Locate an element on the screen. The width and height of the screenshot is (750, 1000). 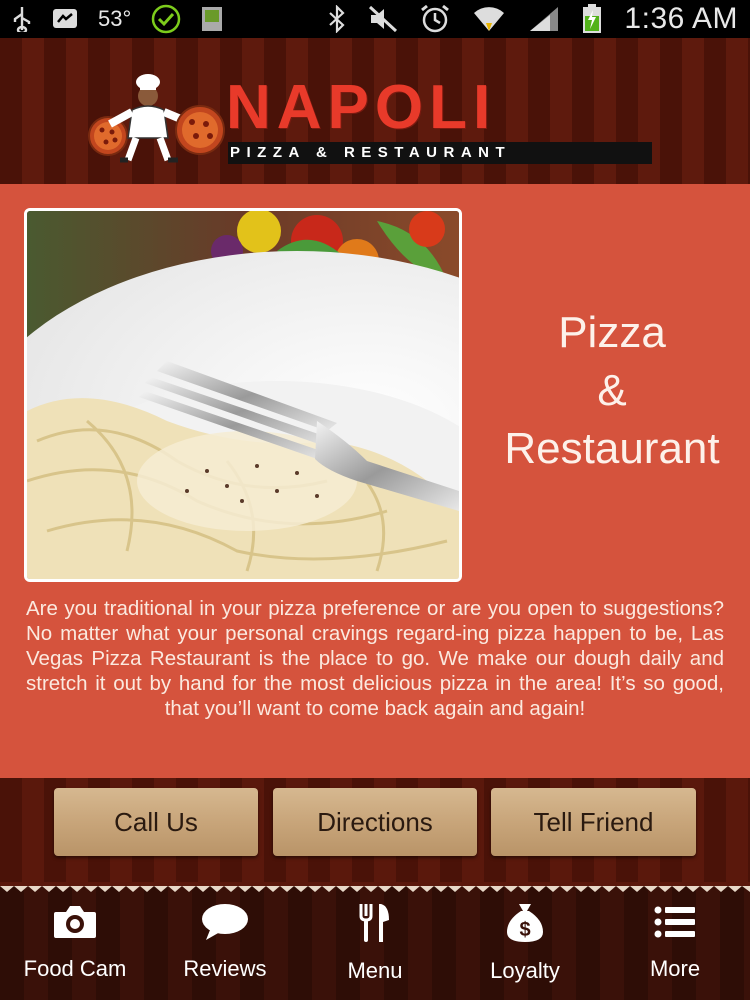
hero-title: Pizza & Restaurant is located at coordinates (612, 391).